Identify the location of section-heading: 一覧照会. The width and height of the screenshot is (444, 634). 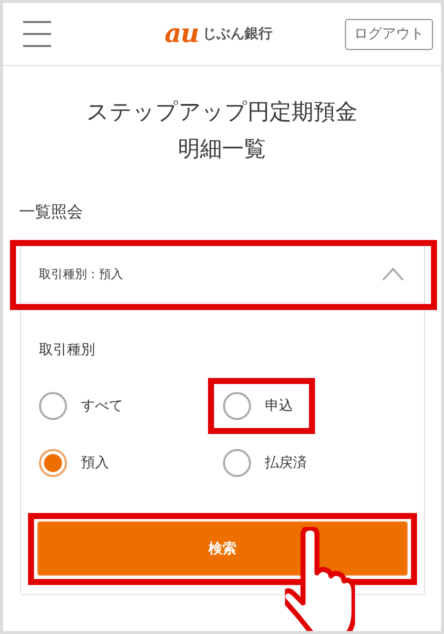
(51, 212).